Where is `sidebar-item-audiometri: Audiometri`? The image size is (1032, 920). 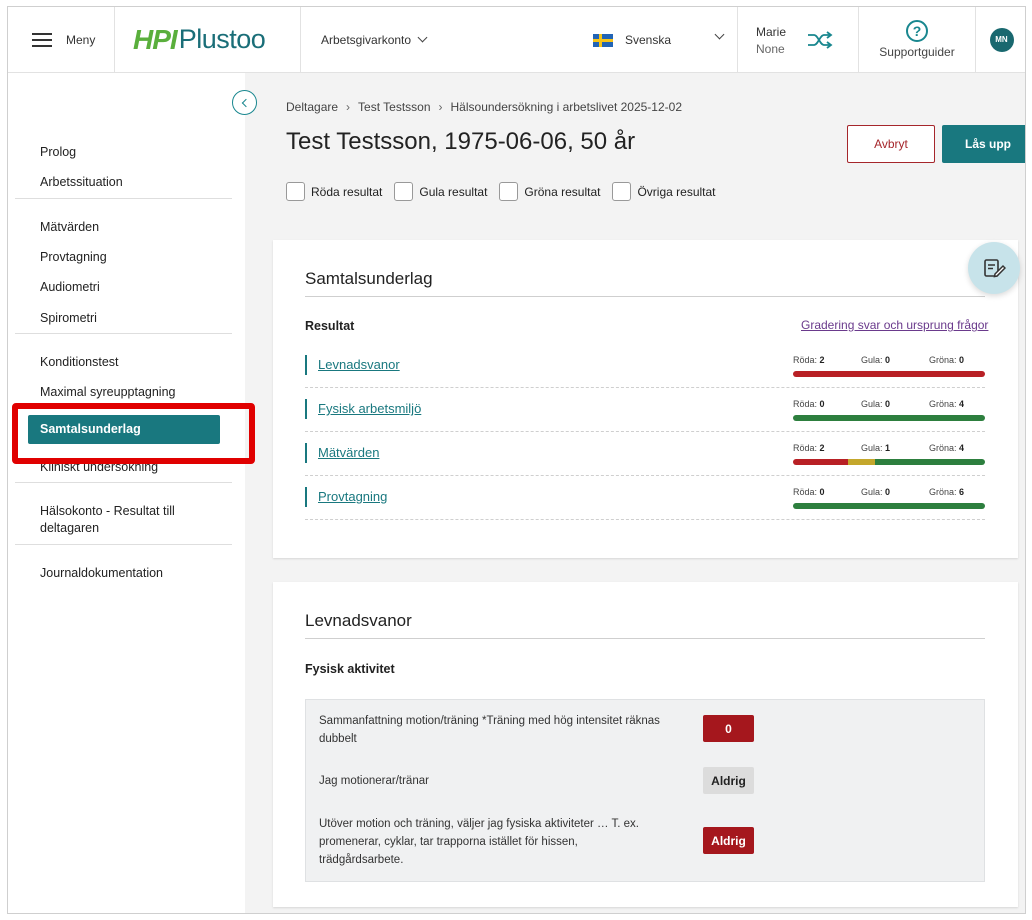
sidebar-item-audiometri: Audiometri is located at coordinates (70, 287).